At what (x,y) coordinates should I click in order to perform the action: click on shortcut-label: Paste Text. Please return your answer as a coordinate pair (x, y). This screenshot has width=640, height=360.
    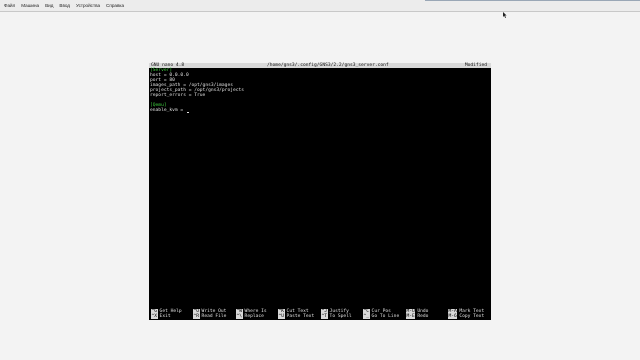
    Looking at the image, I should click on (300, 316).